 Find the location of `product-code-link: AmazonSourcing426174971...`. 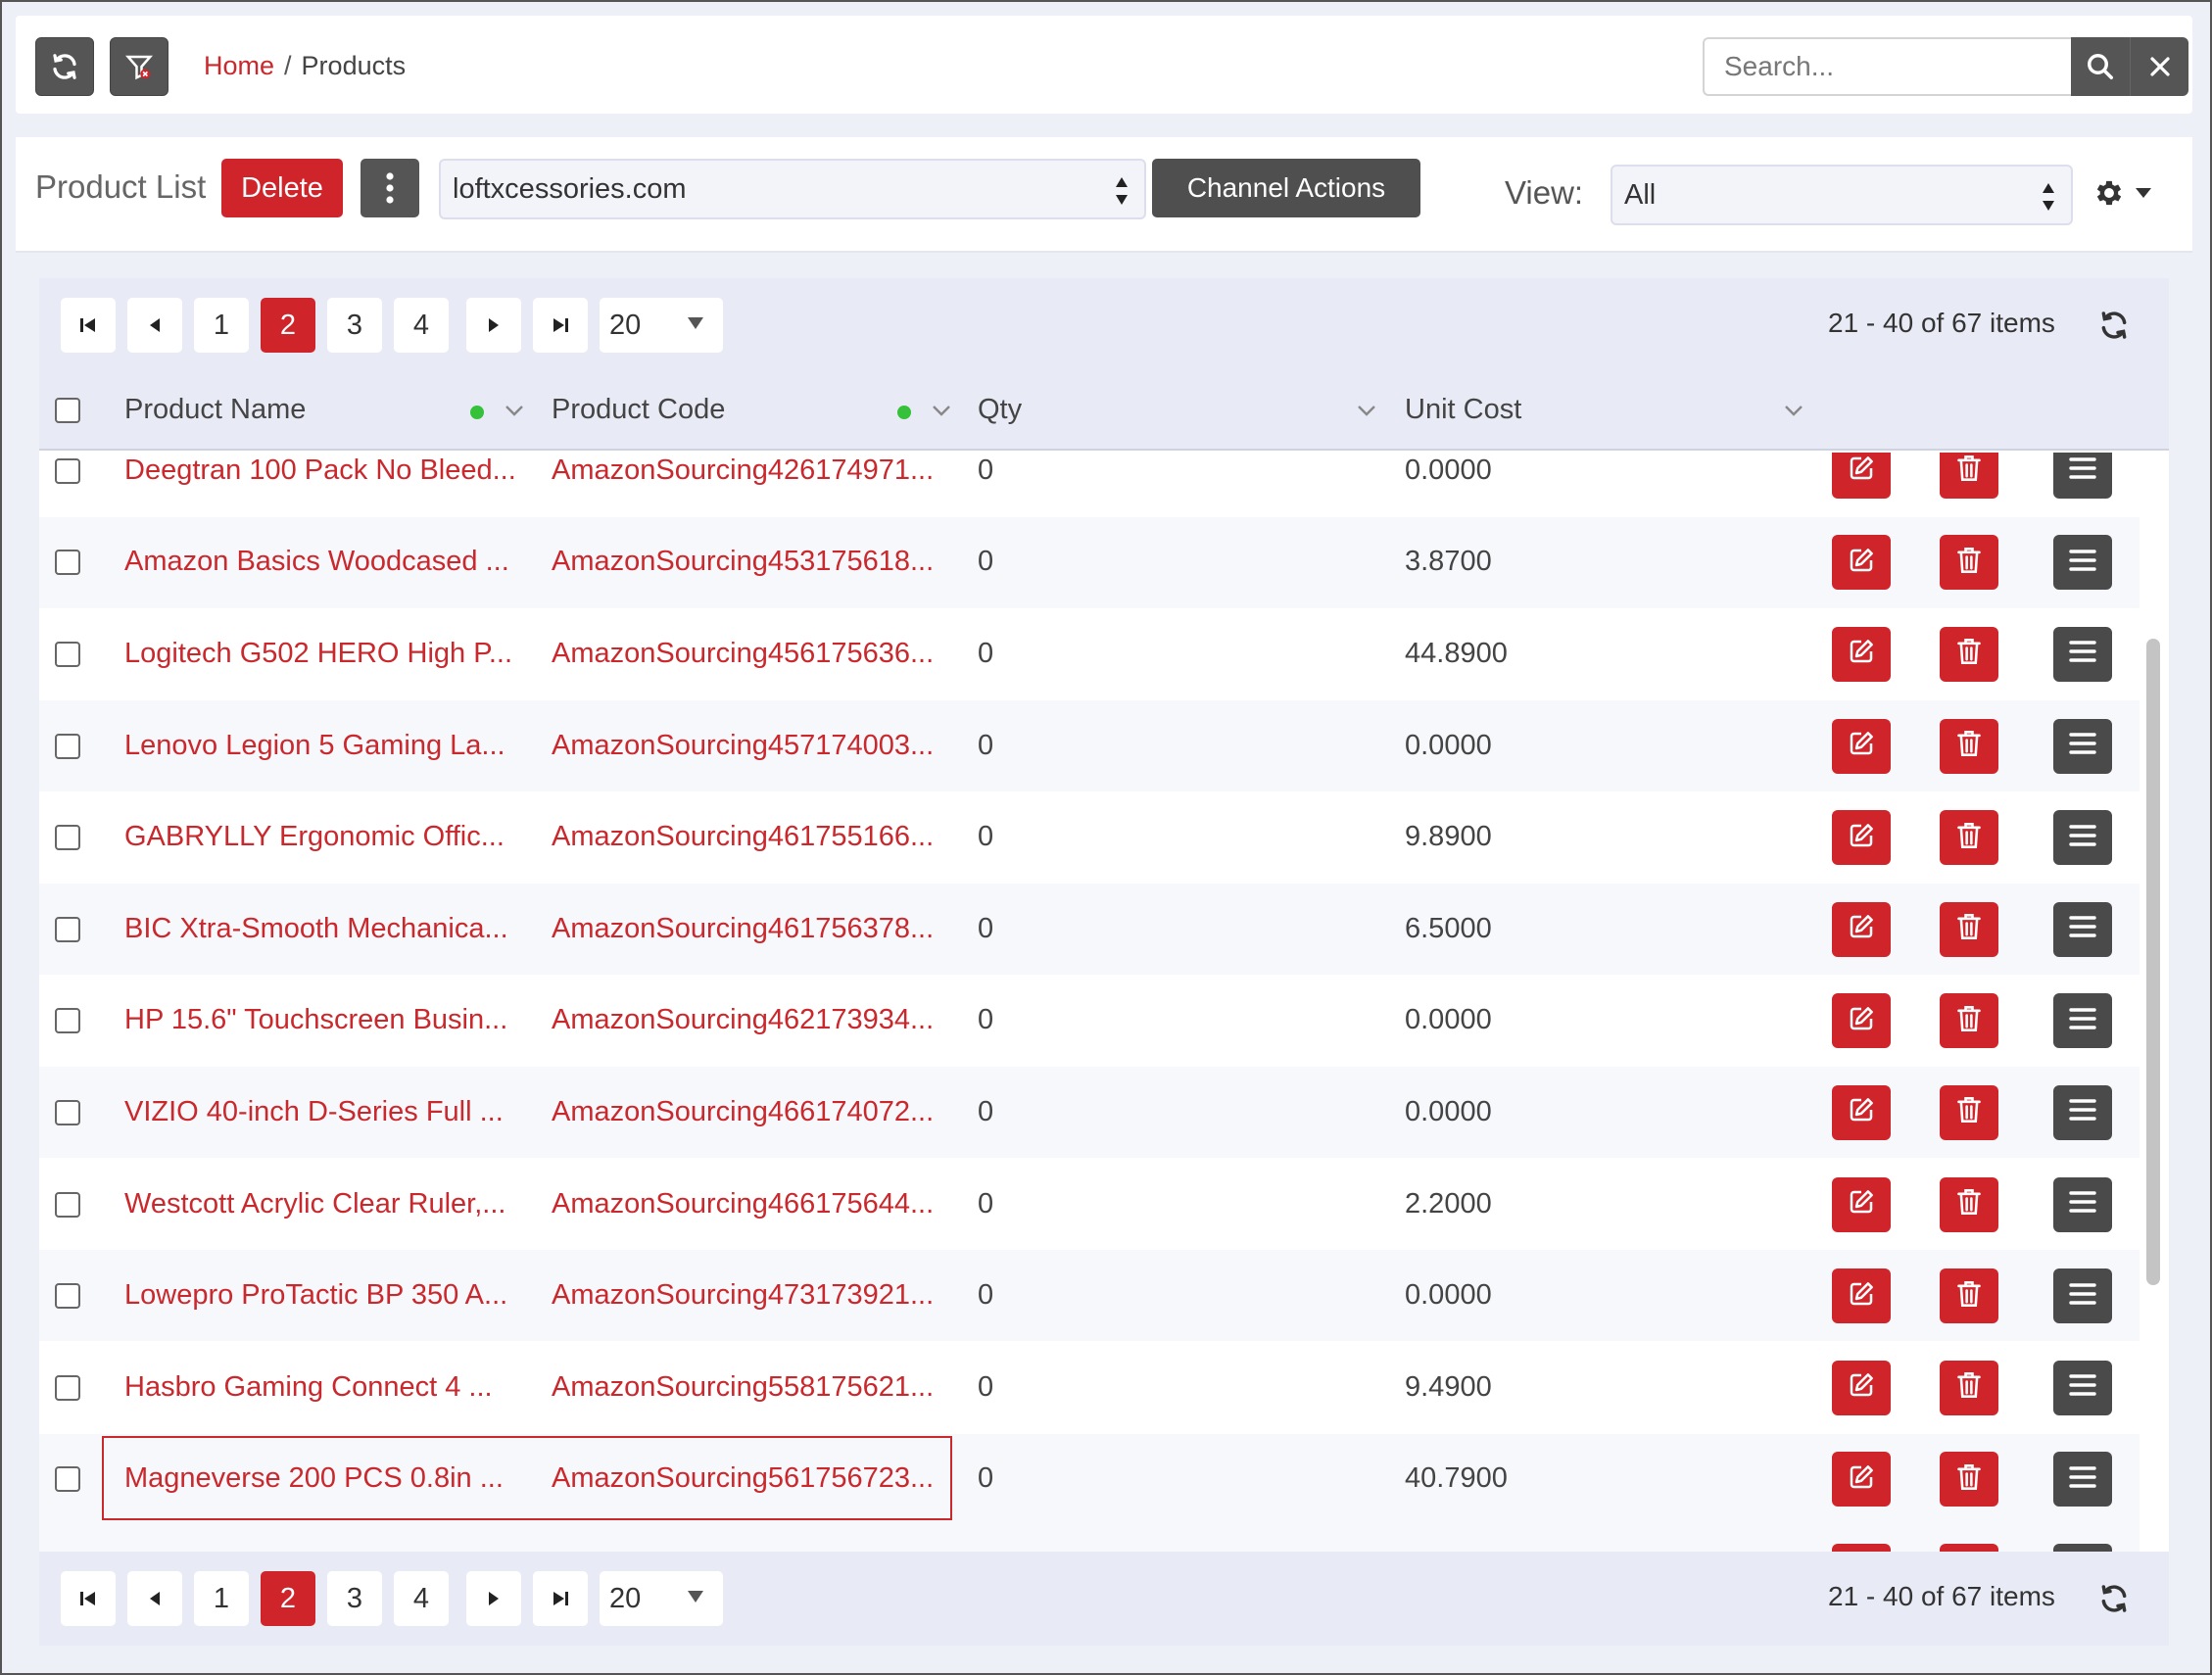

product-code-link: AmazonSourcing426174971... is located at coordinates (743, 471).